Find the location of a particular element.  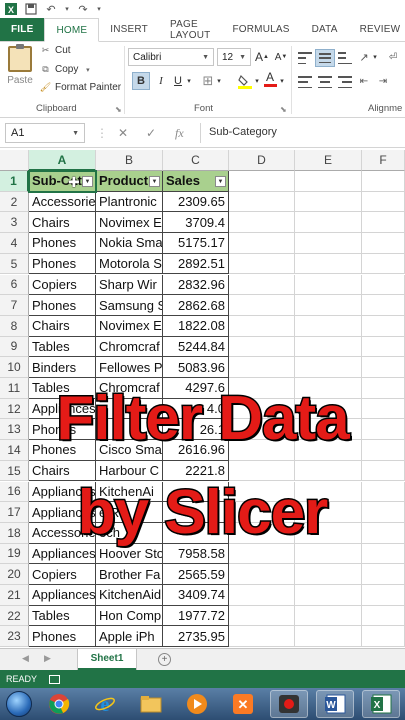

undo-icon: ↶ is located at coordinates (51, 9).